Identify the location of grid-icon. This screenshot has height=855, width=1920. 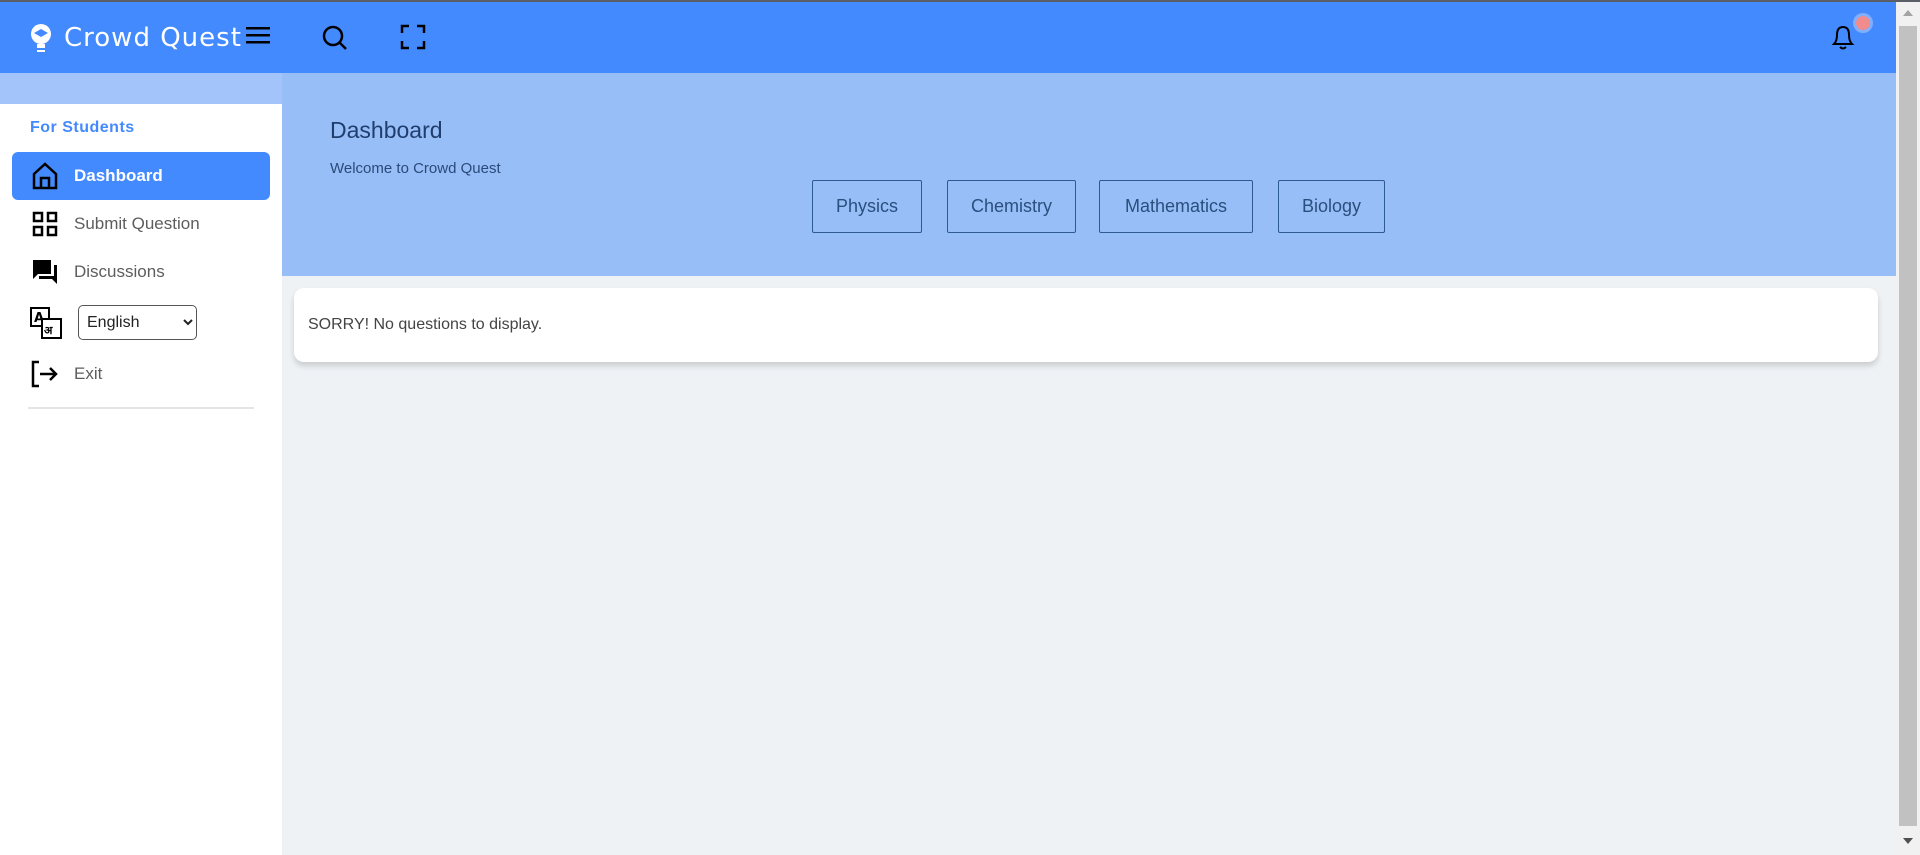
(45, 224).